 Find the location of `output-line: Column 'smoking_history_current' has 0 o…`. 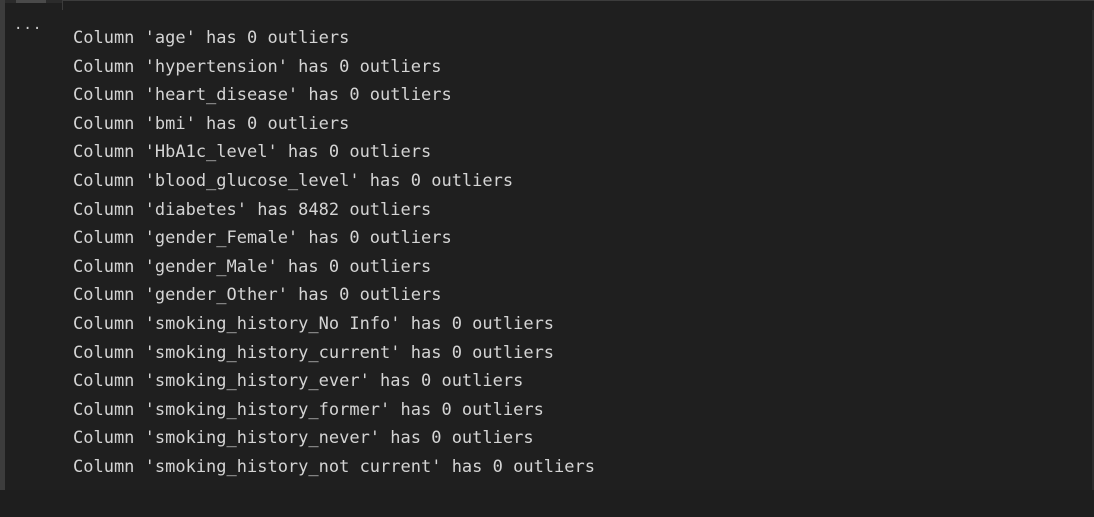

output-line: Column 'smoking_history_current' has 0 o… is located at coordinates (314, 352).